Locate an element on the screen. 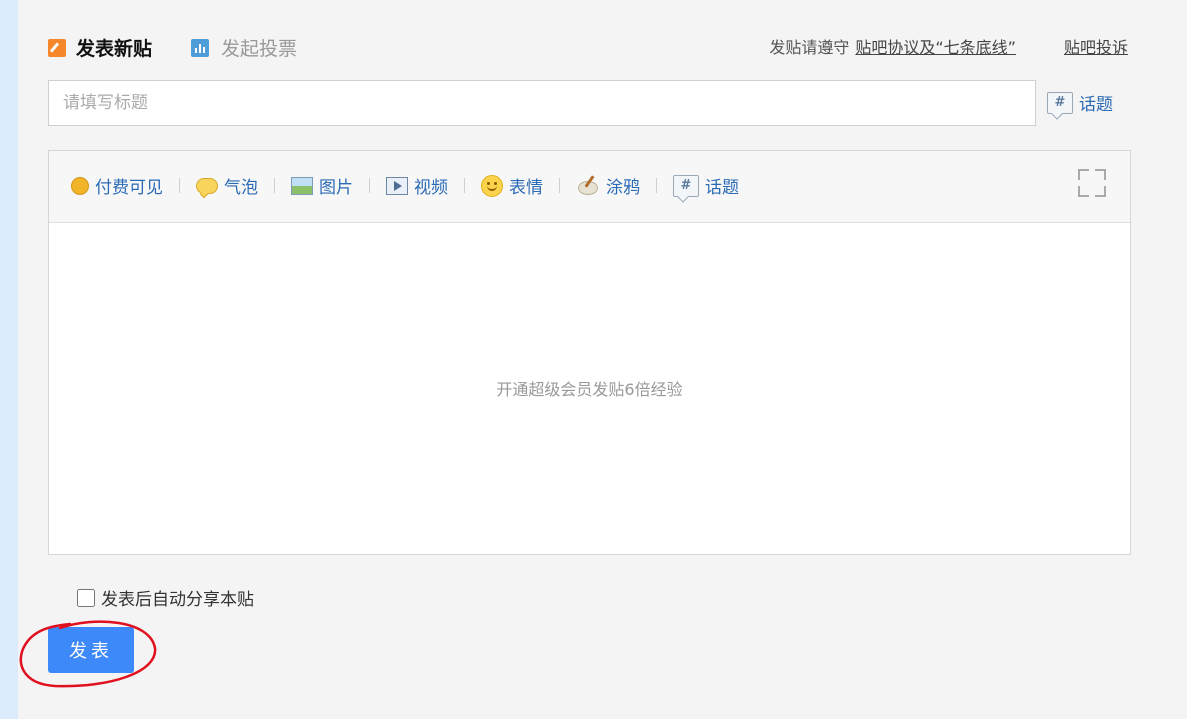 Image resolution: width=1187 pixels, height=719 pixels. topic-button: # 话题 is located at coordinates (1080, 102).